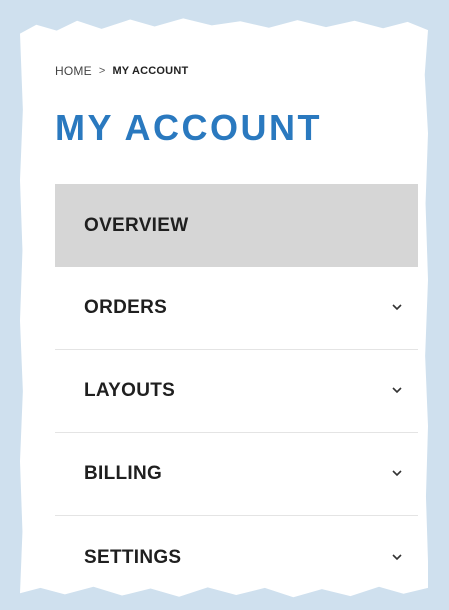 This screenshot has width=449, height=610. What do you see at coordinates (126, 307) in the screenshot?
I see `menu-item-label: ORDERS` at bounding box center [126, 307].